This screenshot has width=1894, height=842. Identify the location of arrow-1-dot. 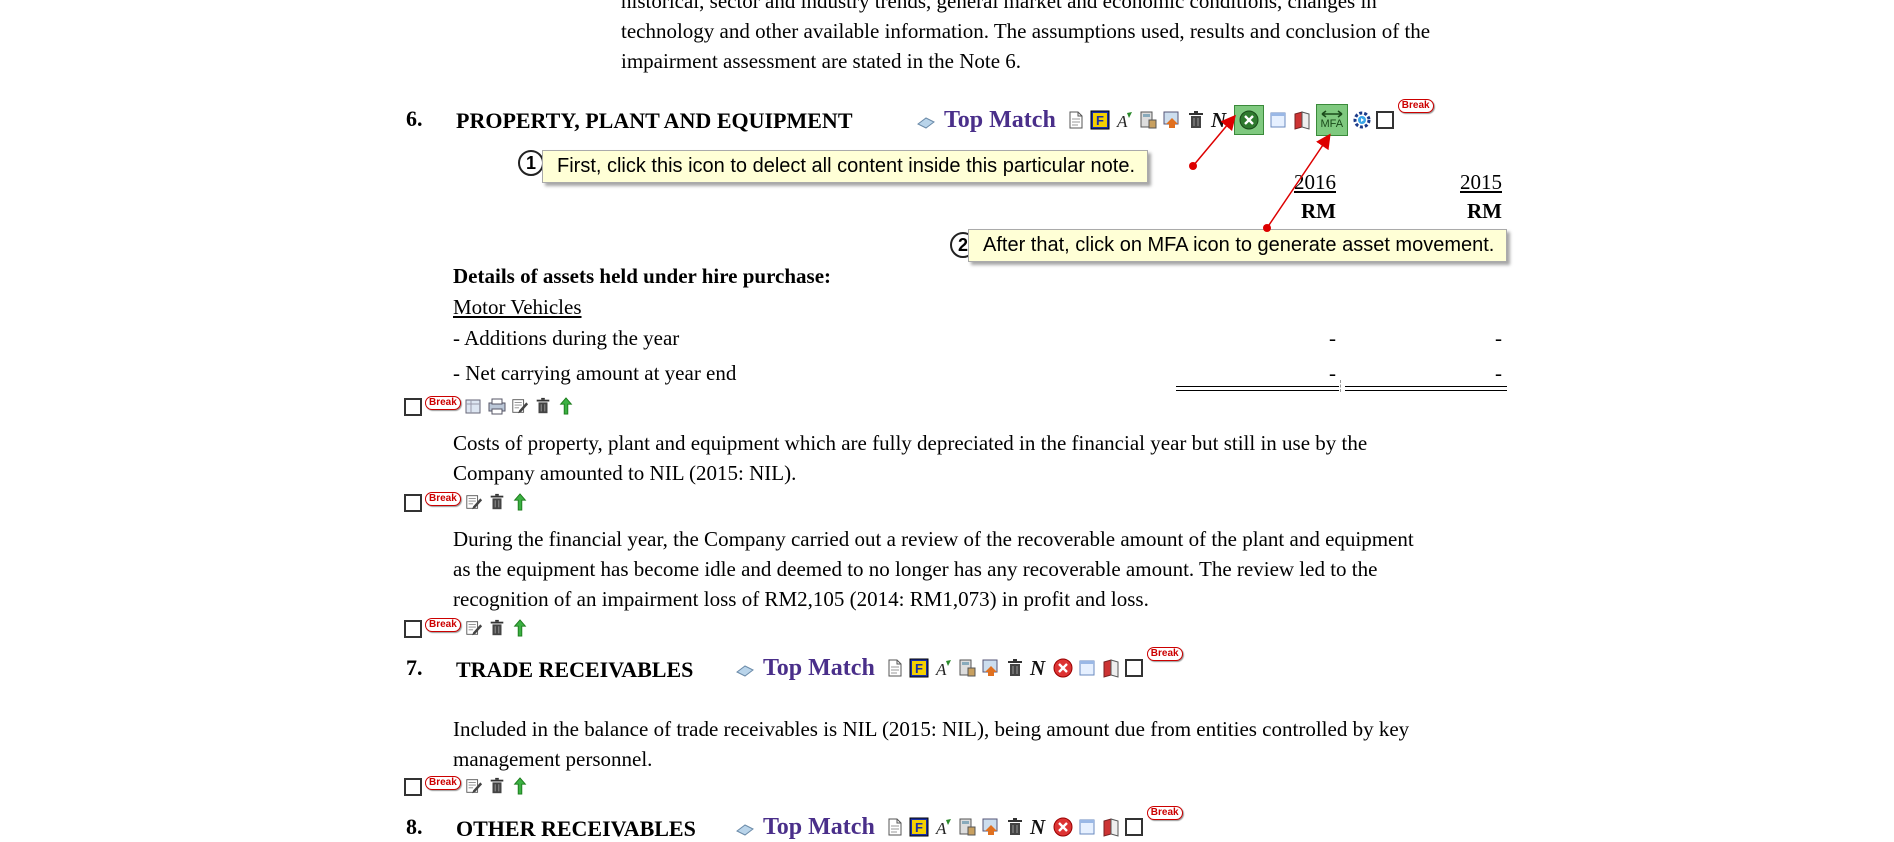
(1193, 166).